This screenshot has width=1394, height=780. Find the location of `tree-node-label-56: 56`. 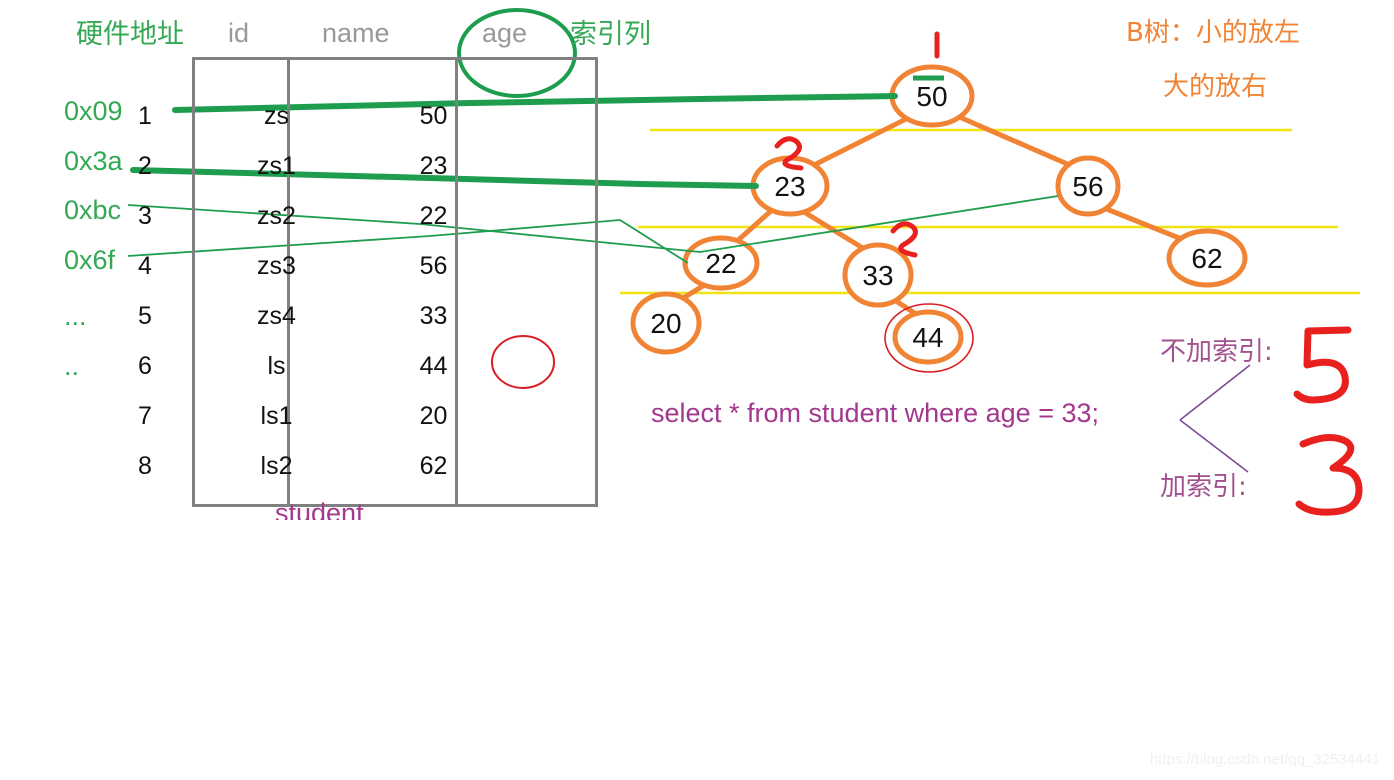

tree-node-label-56: 56 is located at coordinates (1088, 186).